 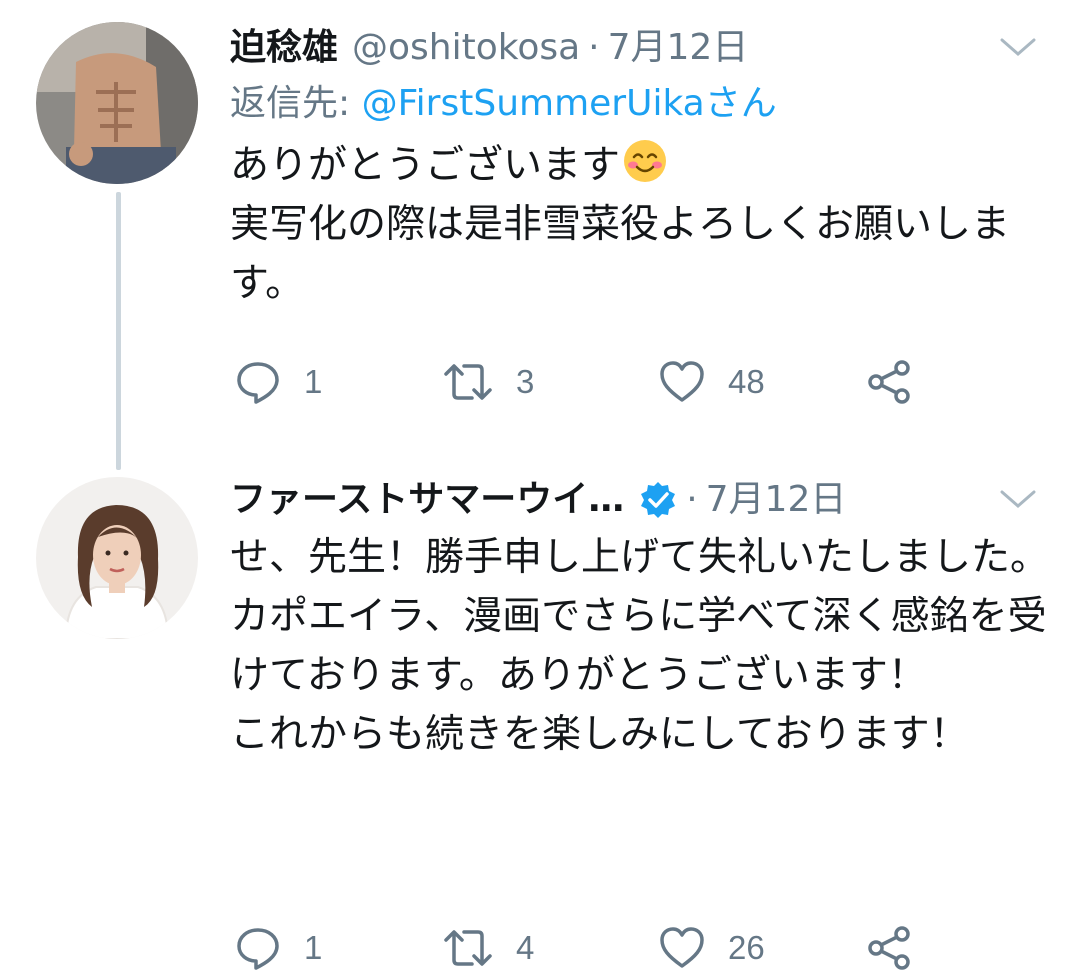 I want to click on retweet-count: 4, so click(x=525, y=947).